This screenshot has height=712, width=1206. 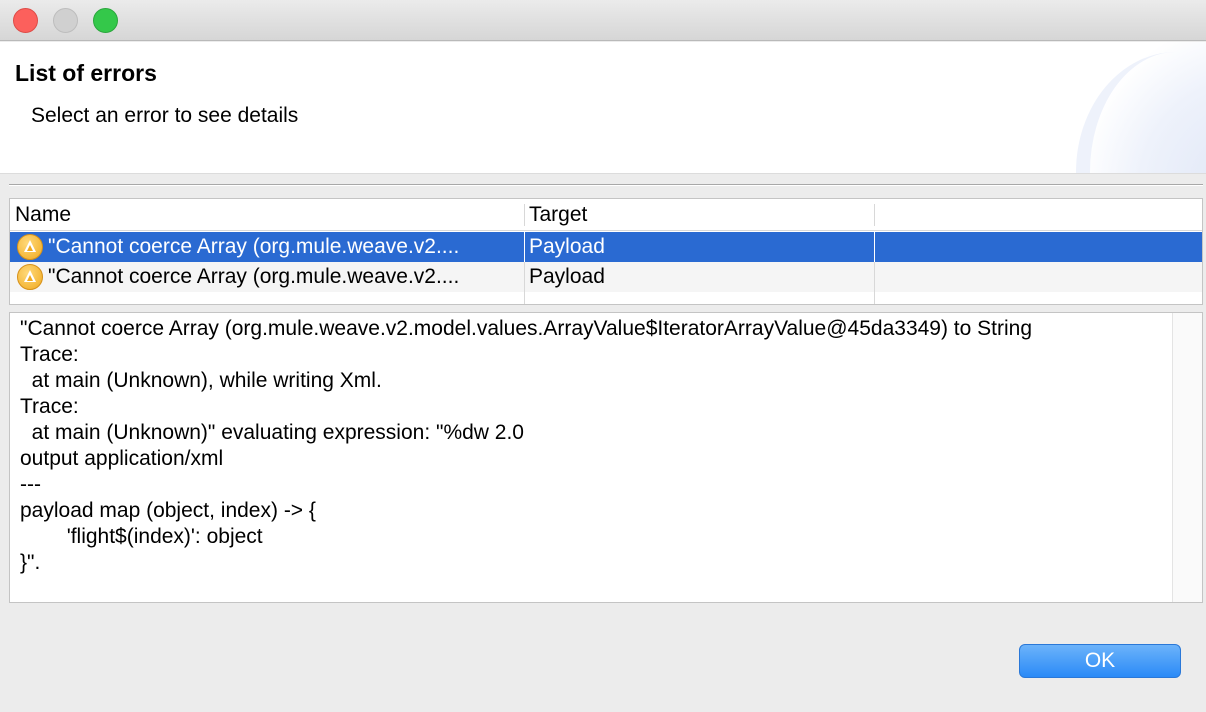 What do you see at coordinates (1187, 457) in the screenshot?
I see `details-scrollbar` at bounding box center [1187, 457].